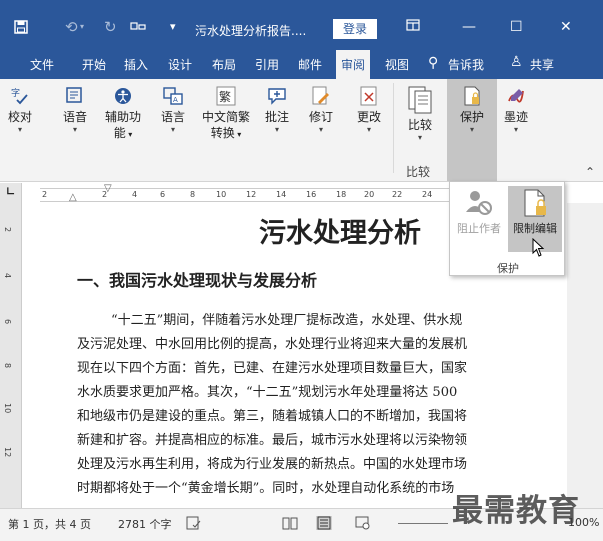 Image resolution: width=603 pixels, height=541 pixels. Describe the element at coordinates (420, 100) in the screenshot. I see `compare-icon` at that location.